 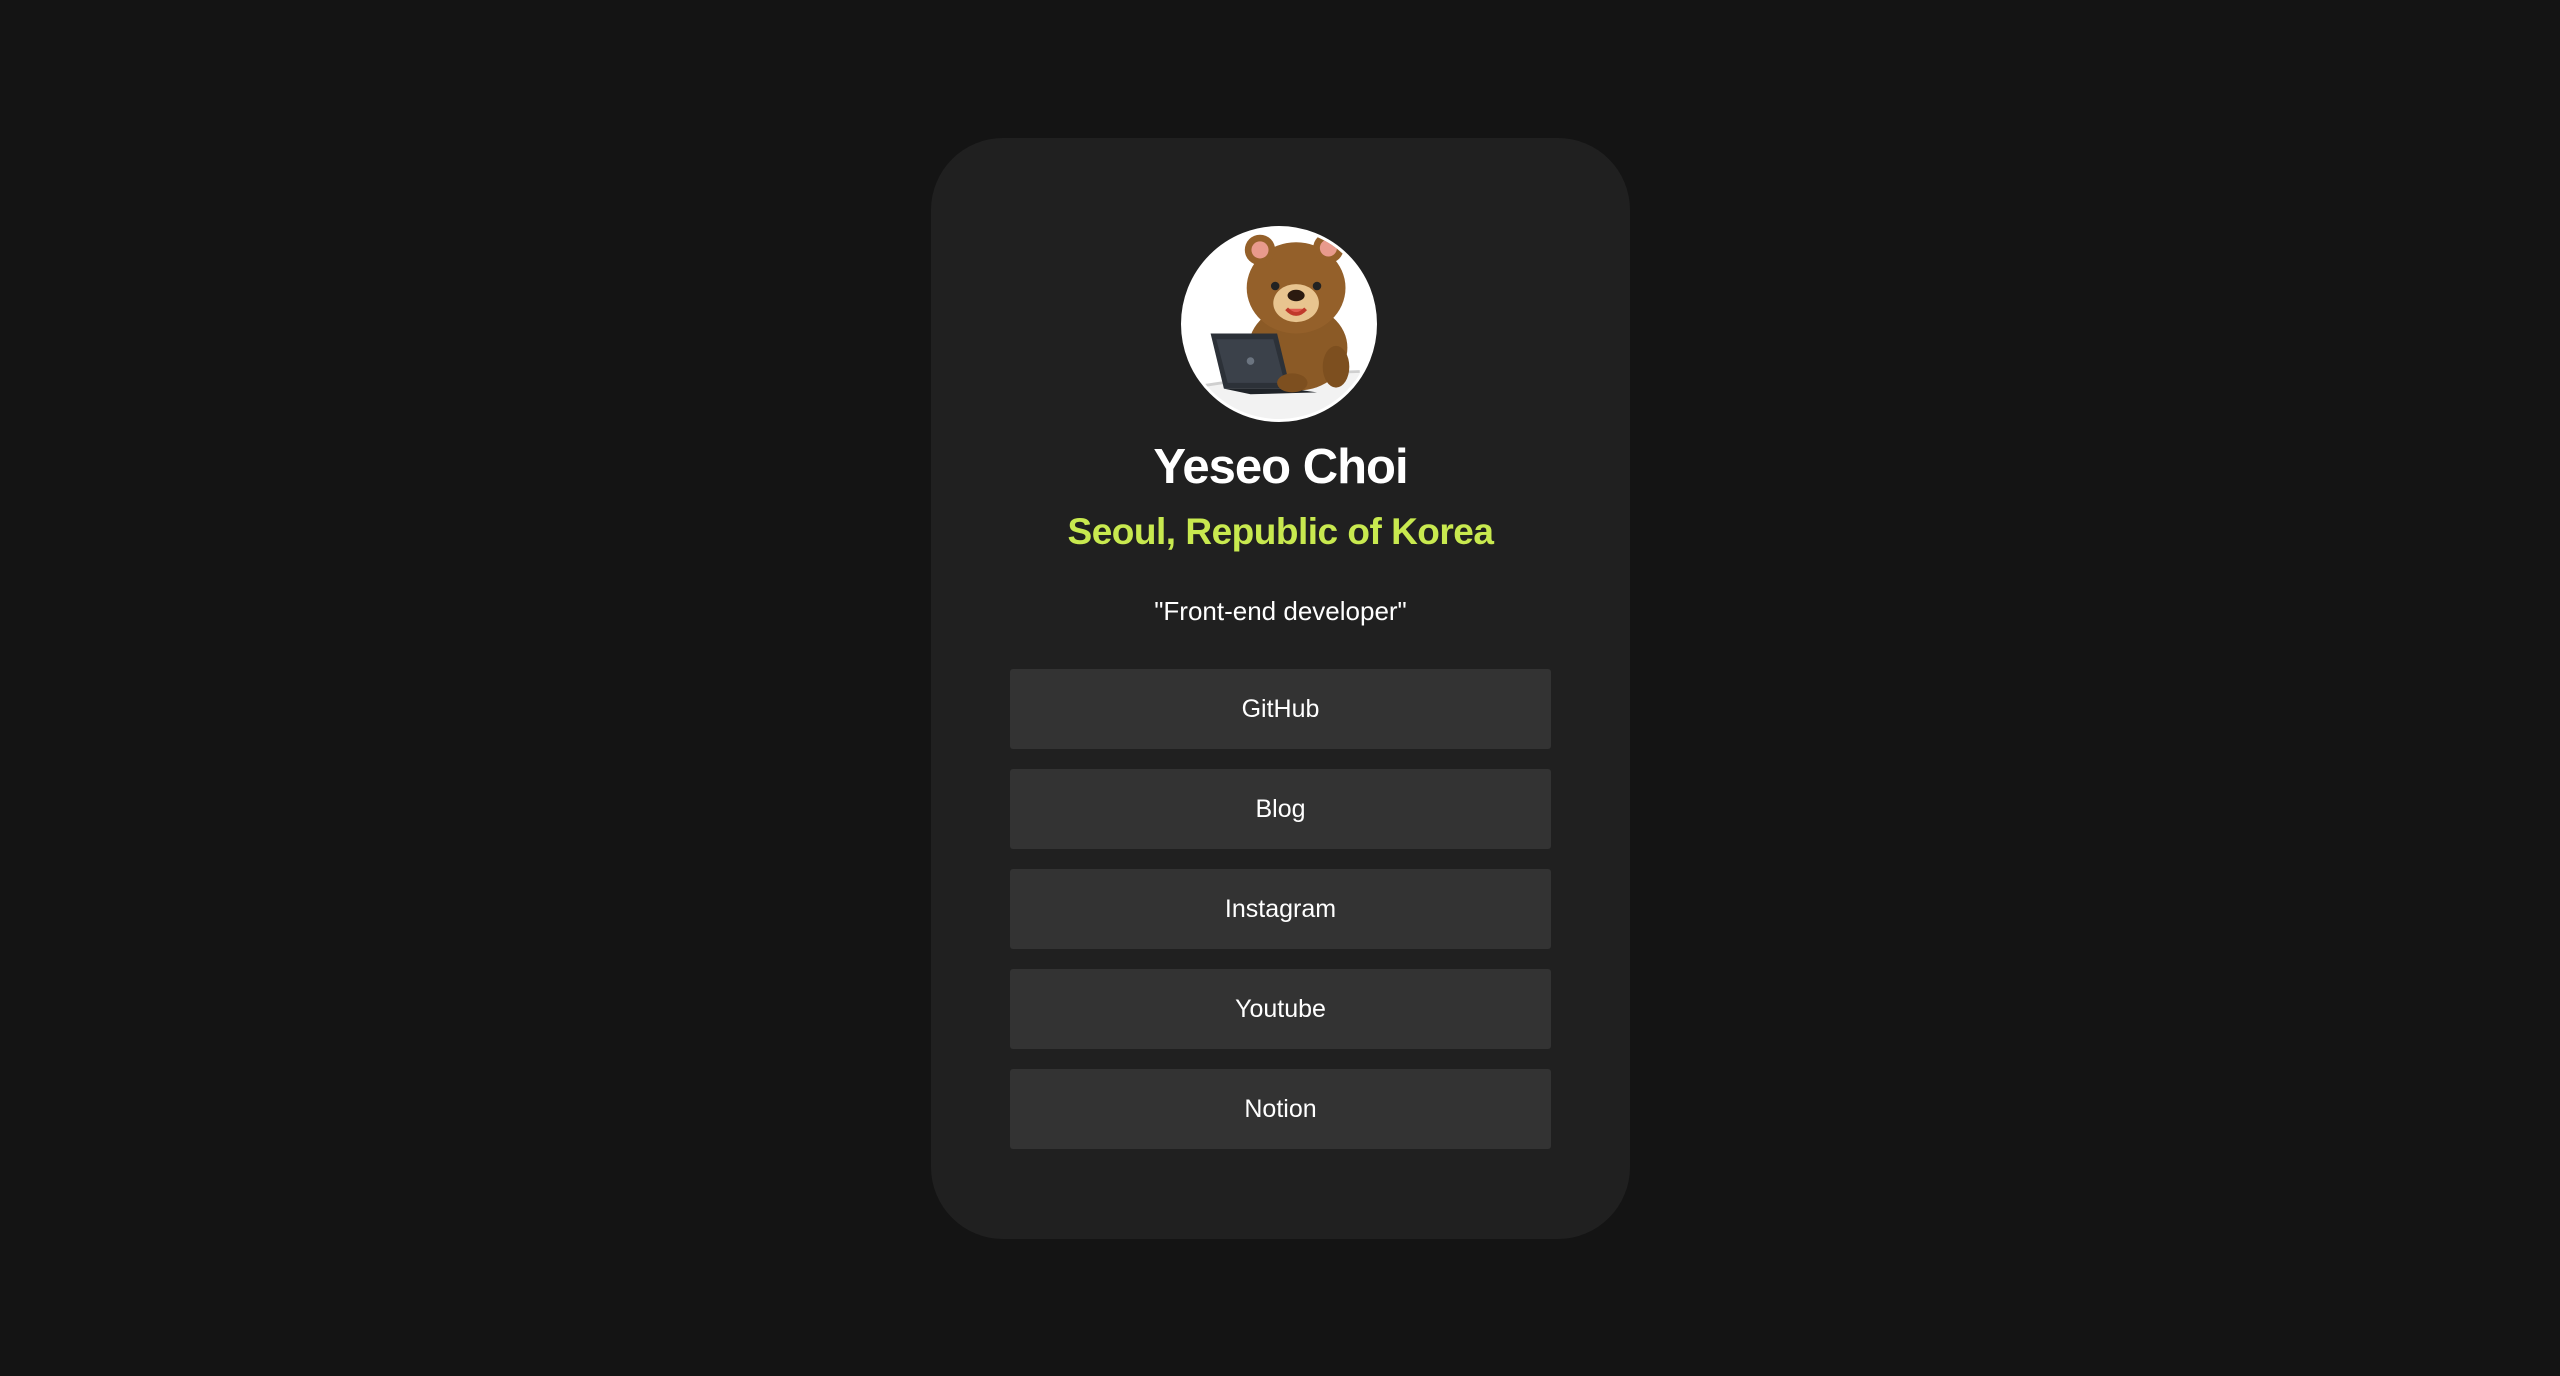 I want to click on bear-with-laptop-icon, so click(x=1281, y=325).